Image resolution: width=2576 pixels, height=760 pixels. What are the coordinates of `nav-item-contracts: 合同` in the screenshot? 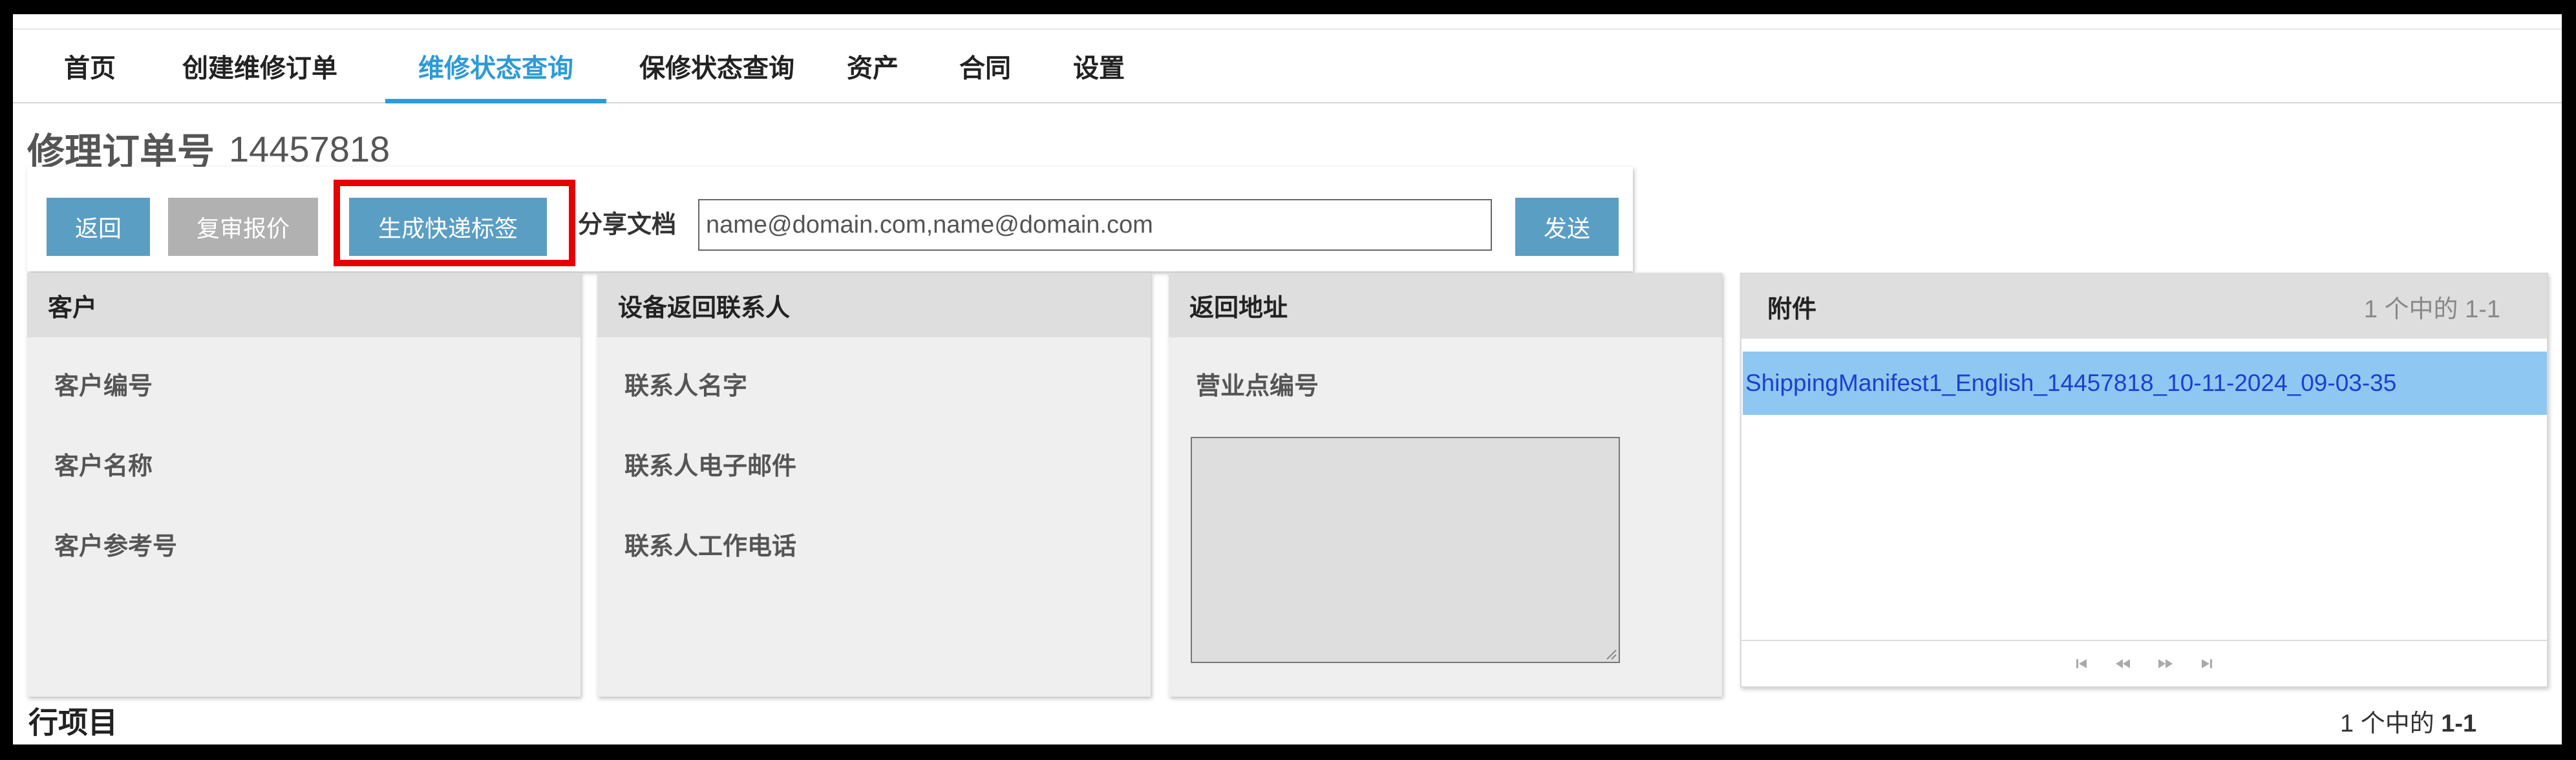 It's located at (985, 66).